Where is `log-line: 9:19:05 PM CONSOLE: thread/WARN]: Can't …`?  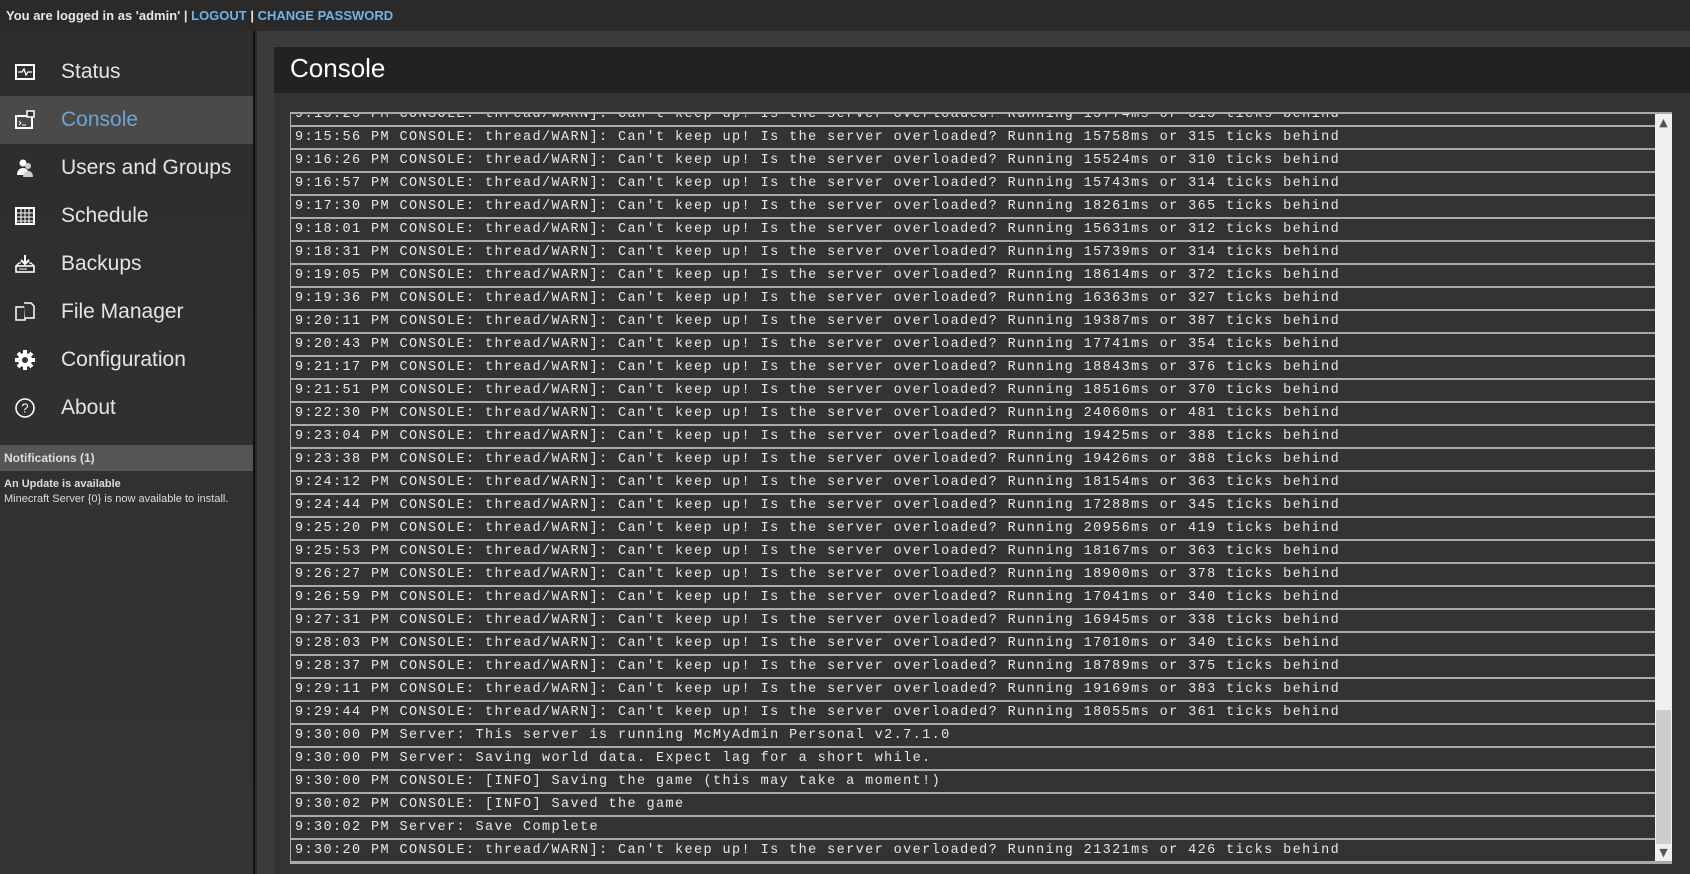 log-line: 9:19:05 PM CONSOLE: thread/WARN]: Can't … is located at coordinates (973, 274).